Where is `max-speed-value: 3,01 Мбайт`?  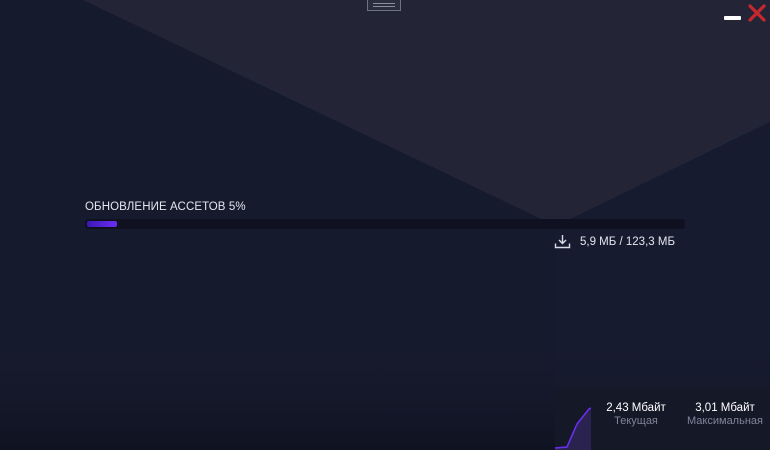 max-speed-value: 3,01 Мбайт is located at coordinates (725, 408).